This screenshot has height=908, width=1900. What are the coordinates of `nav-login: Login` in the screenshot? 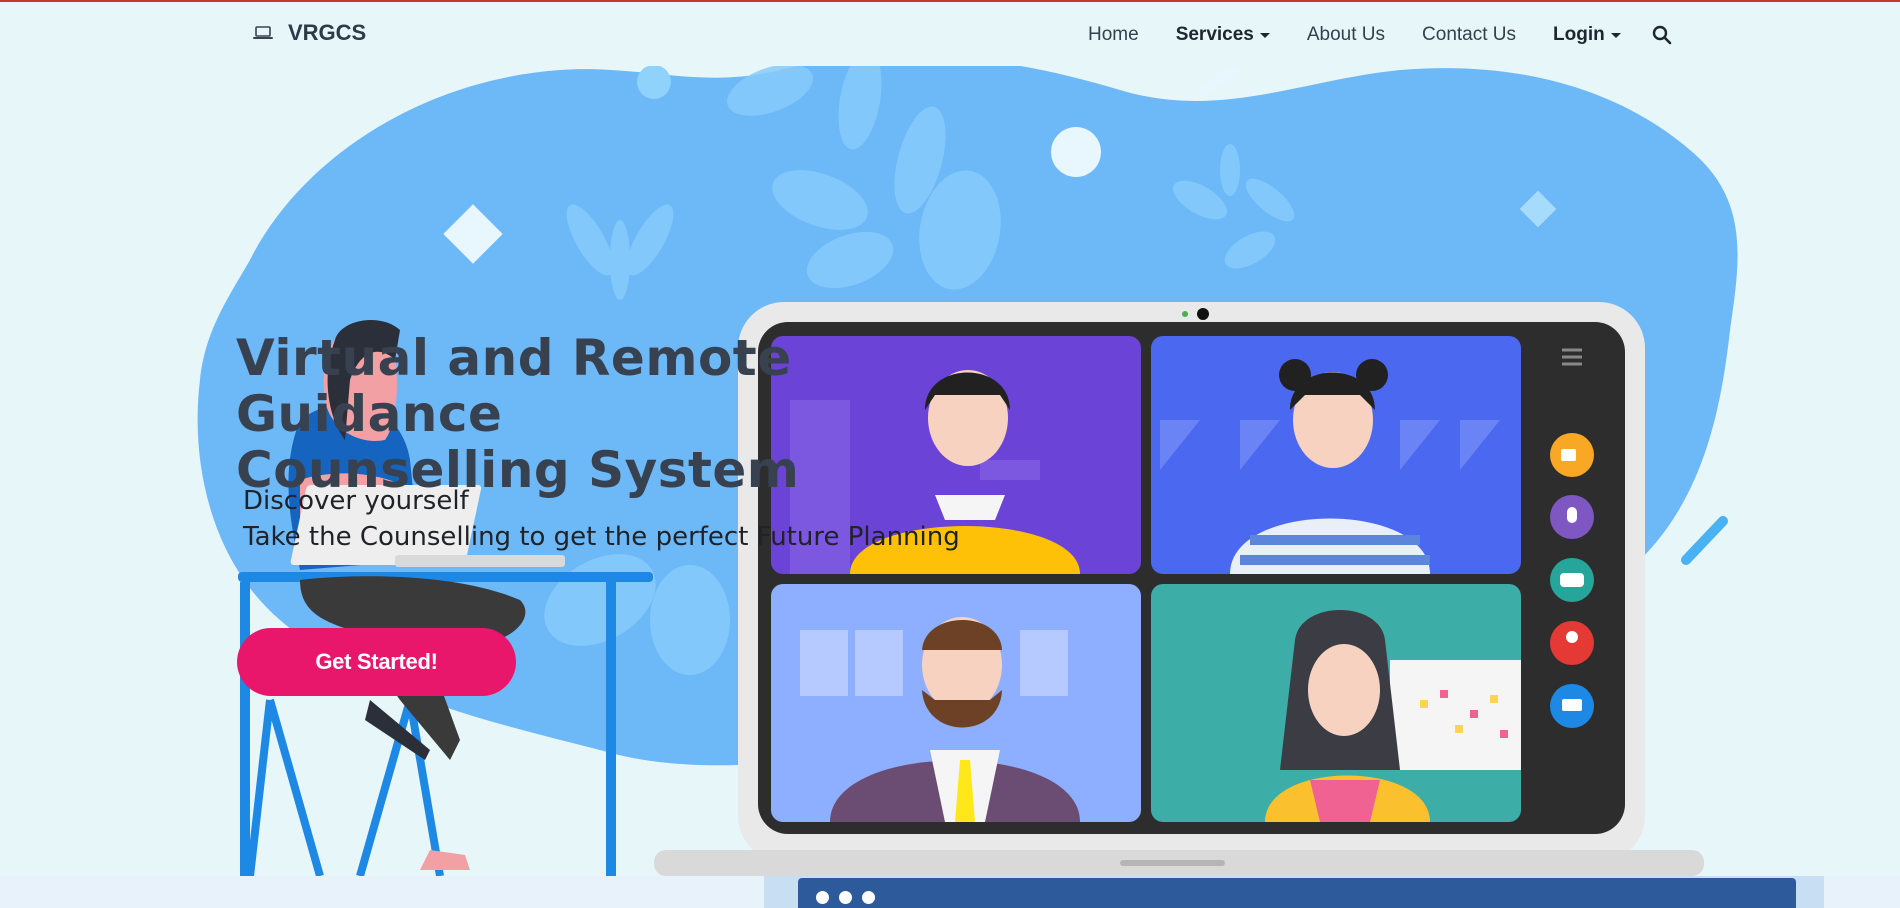 It's located at (1587, 35).